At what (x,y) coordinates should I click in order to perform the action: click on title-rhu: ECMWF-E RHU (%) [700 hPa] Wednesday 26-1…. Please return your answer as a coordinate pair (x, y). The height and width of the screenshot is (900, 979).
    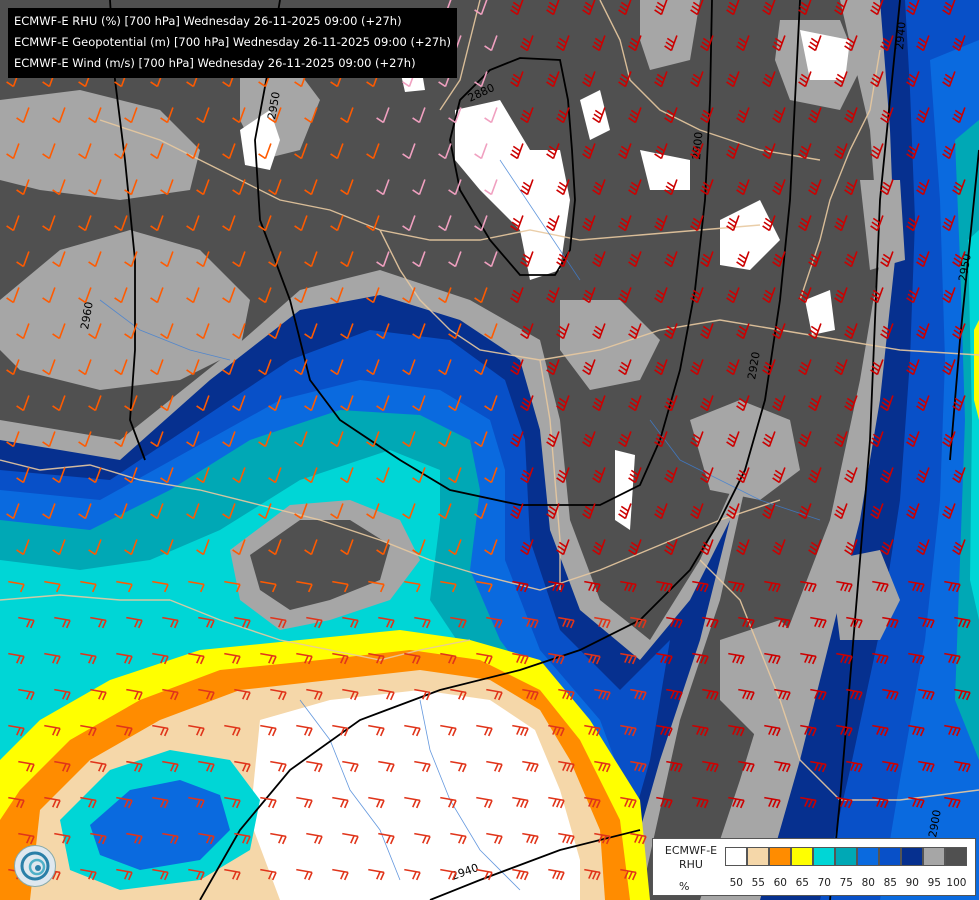
    Looking at the image, I should click on (208, 21).